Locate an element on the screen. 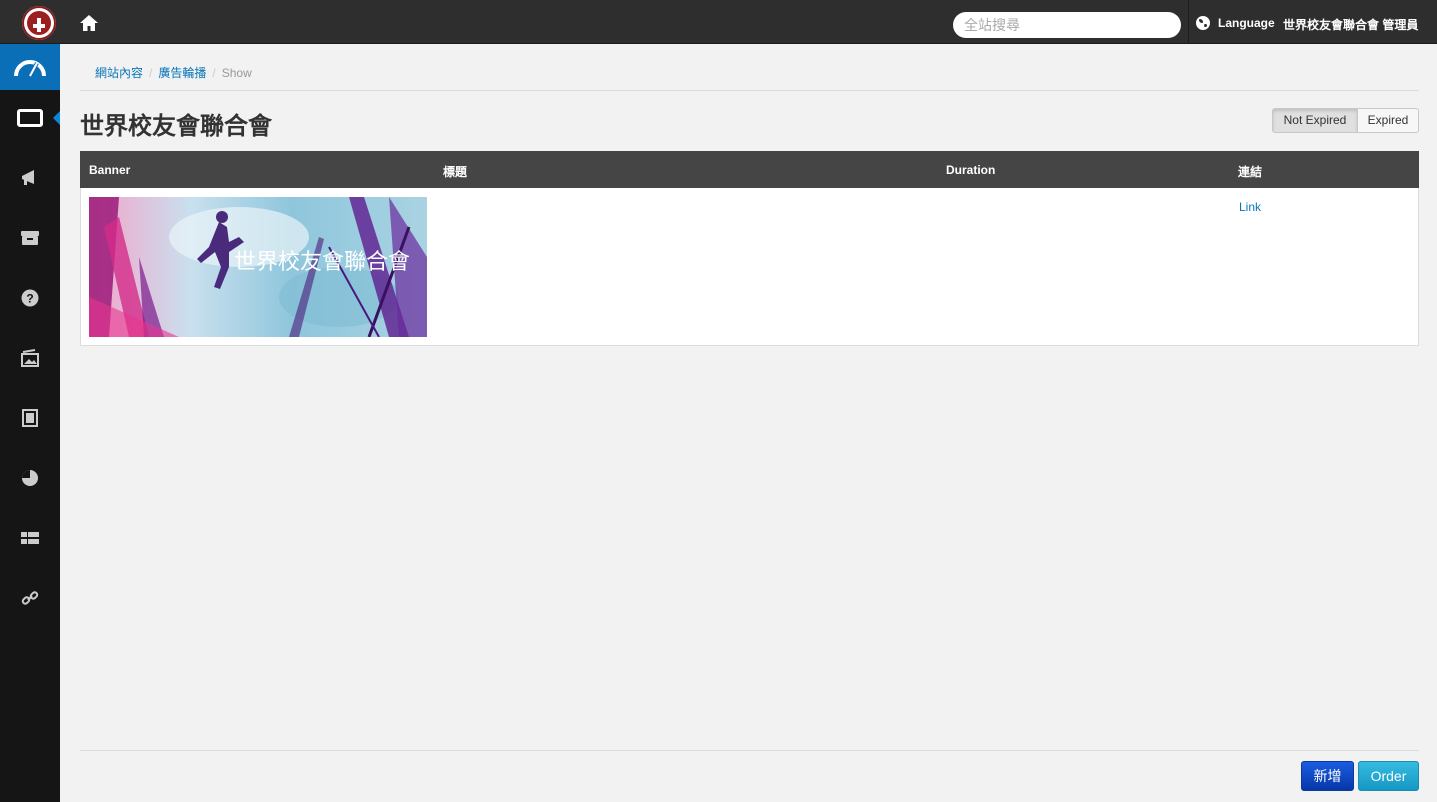  header-divider is located at coordinates (749, 90).